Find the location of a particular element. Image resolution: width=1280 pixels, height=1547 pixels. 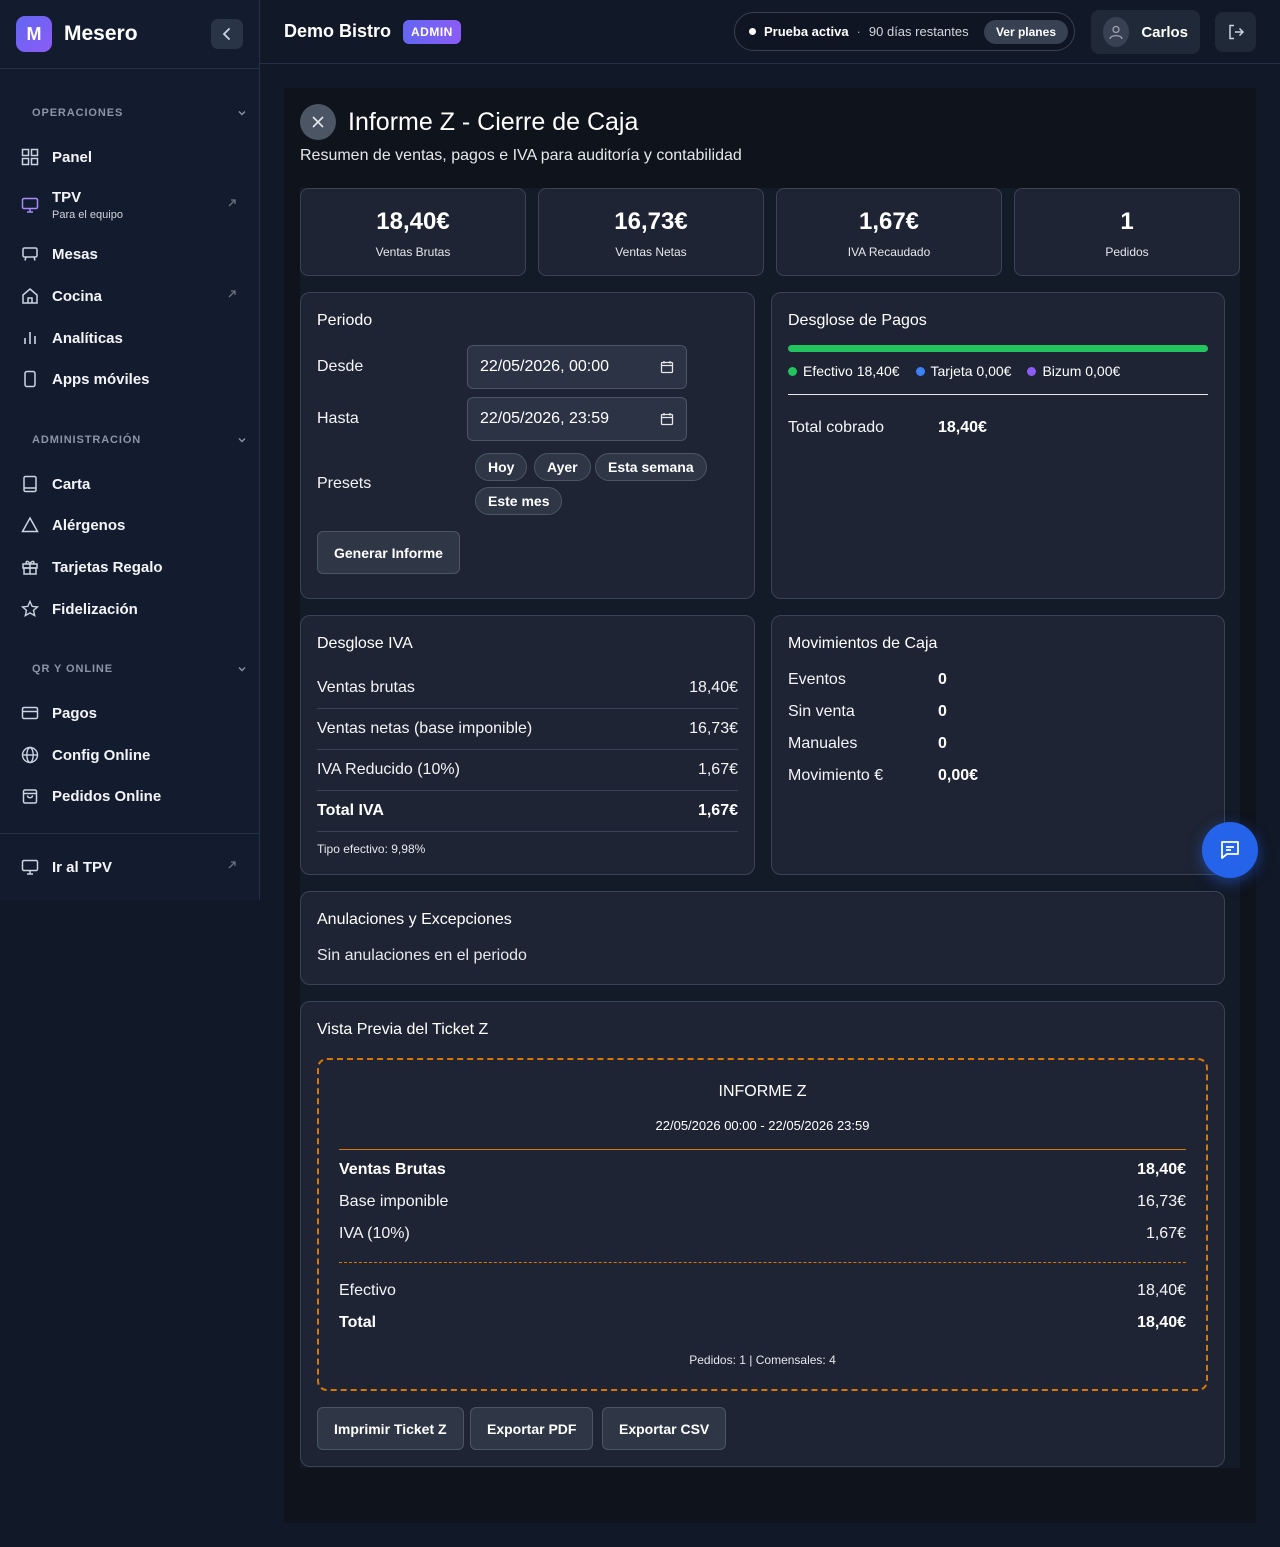

view-plans-button: Ver planes is located at coordinates (1025, 31).